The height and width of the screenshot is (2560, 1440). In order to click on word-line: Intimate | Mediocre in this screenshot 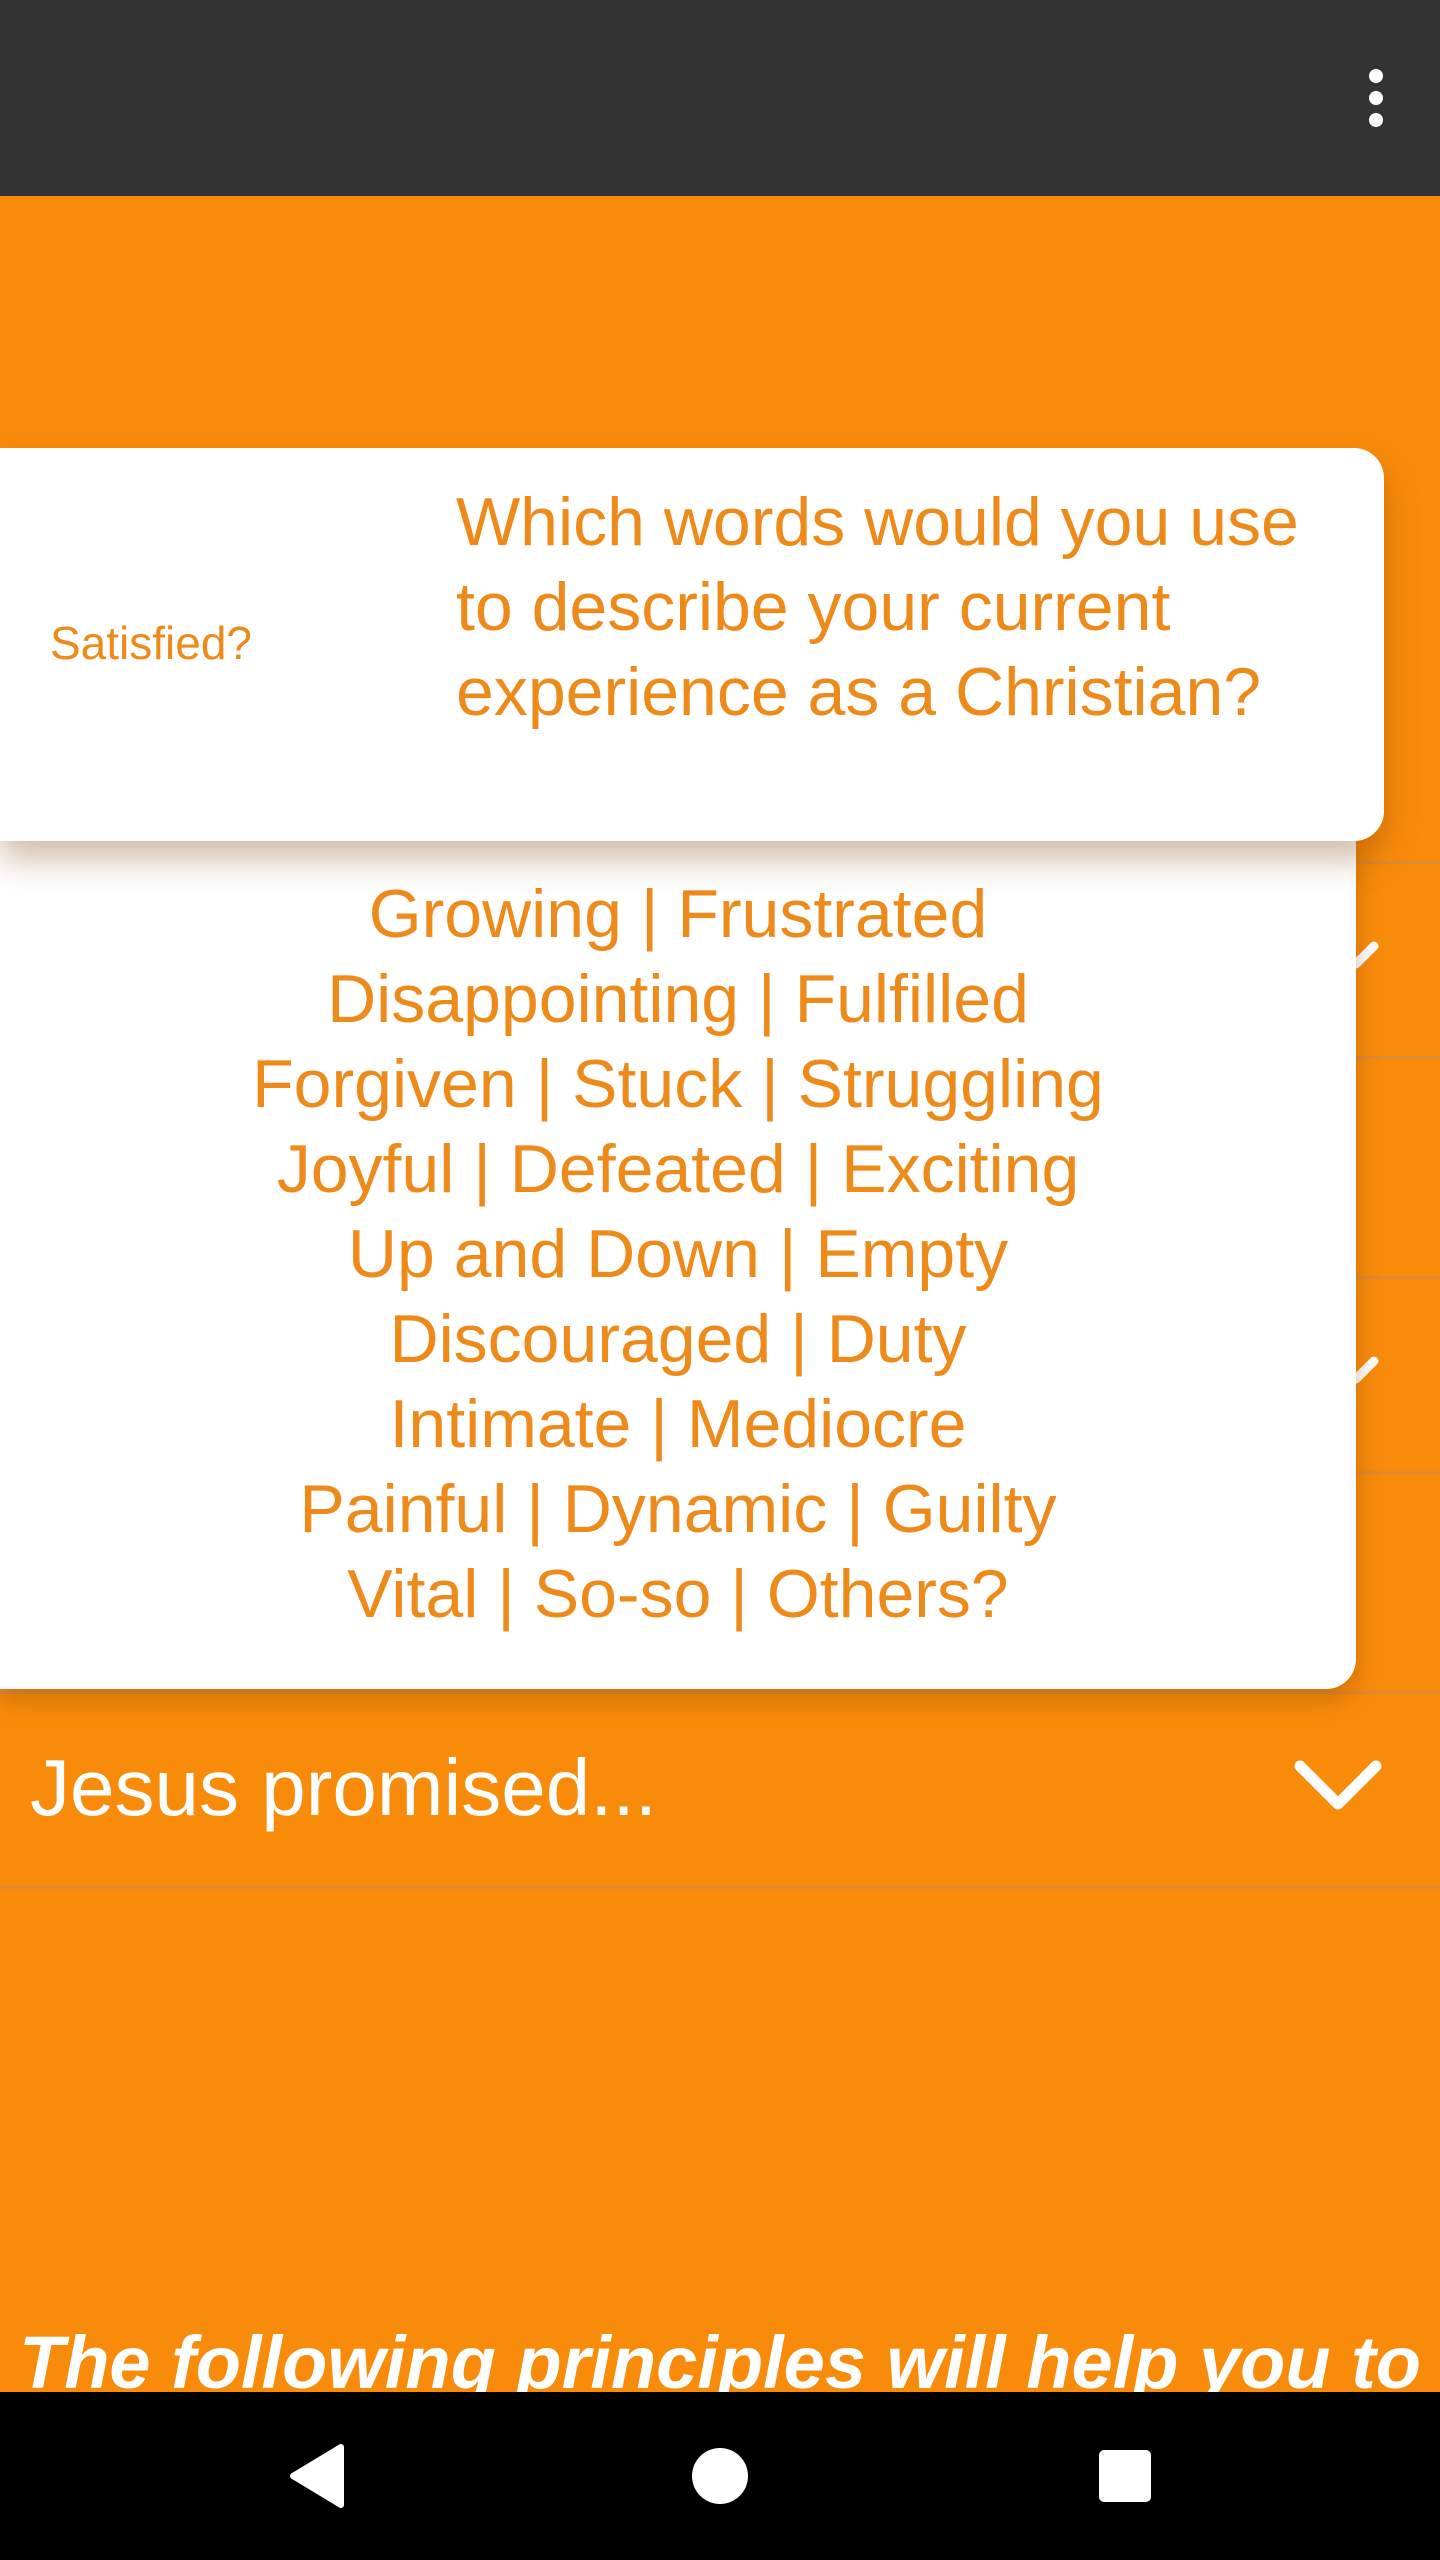, I will do `click(678, 1424)`.